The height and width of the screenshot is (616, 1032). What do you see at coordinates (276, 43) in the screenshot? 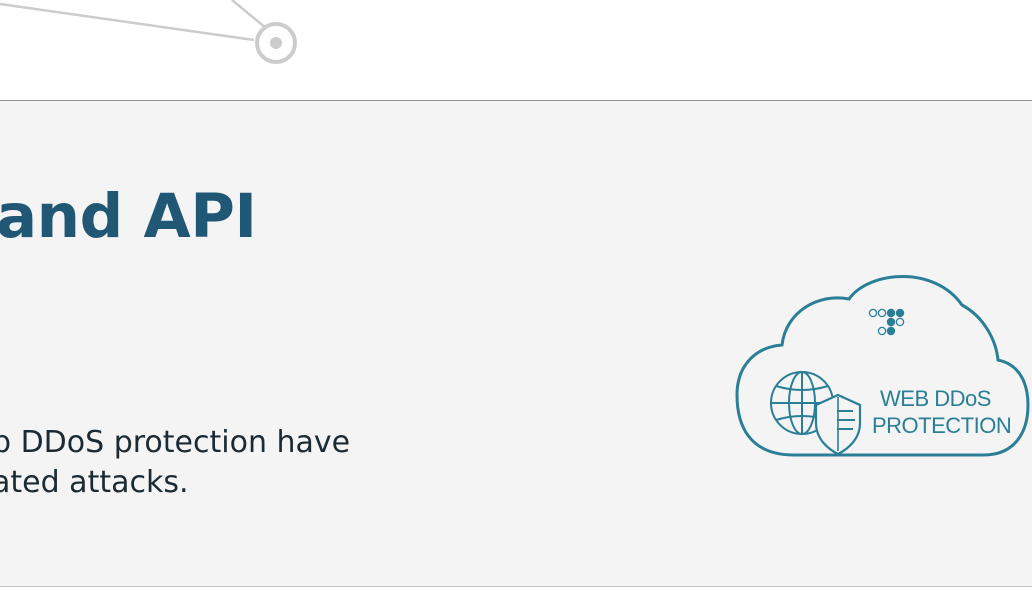
I see `network-node-dot` at bounding box center [276, 43].